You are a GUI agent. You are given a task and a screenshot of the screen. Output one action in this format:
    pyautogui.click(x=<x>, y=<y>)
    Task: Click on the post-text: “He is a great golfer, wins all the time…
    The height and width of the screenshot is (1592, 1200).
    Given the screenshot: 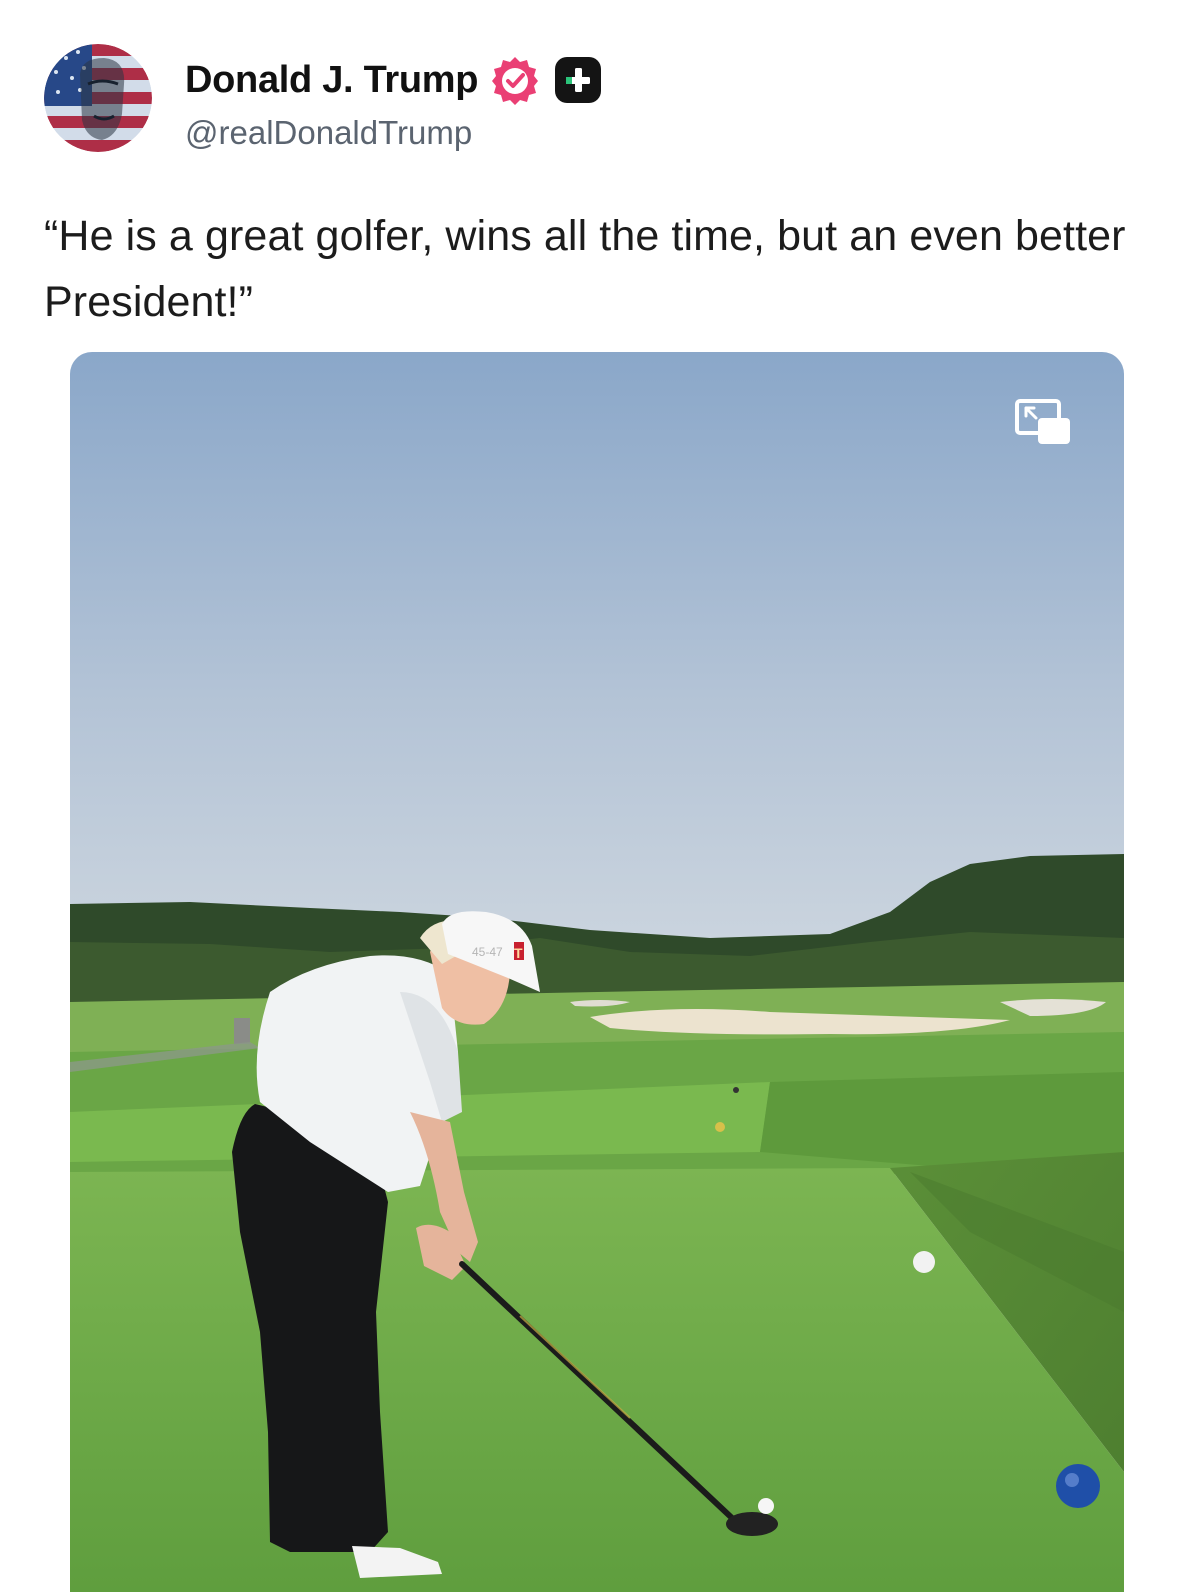 What is the action you would take?
    pyautogui.click(x=585, y=269)
    